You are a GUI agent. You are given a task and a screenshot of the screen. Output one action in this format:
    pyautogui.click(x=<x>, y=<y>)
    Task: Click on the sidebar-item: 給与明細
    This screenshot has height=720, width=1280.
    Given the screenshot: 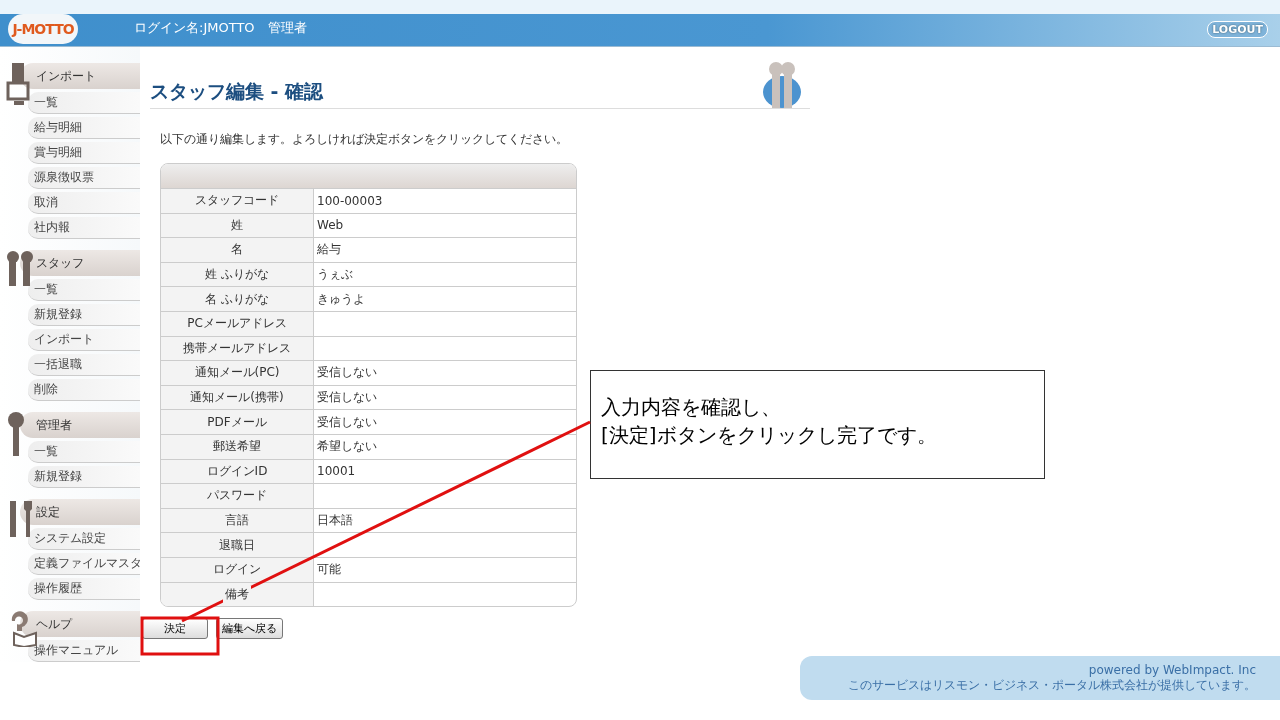 What is the action you would take?
    pyautogui.click(x=84, y=128)
    